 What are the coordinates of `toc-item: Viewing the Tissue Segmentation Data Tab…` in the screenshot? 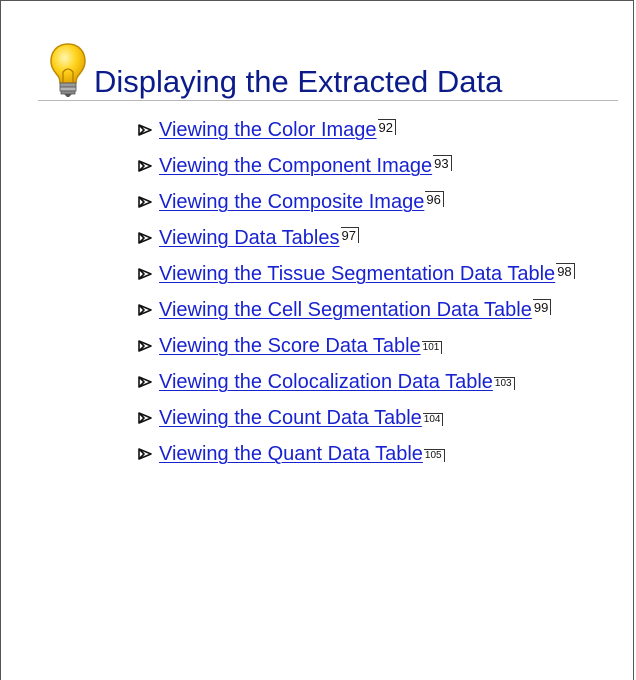 It's located at (368, 274).